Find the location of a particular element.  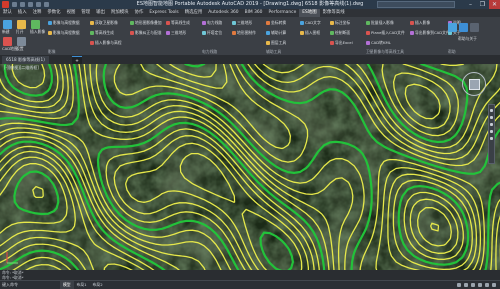

ribbon-tab: 协作 is located at coordinates (139, 13).